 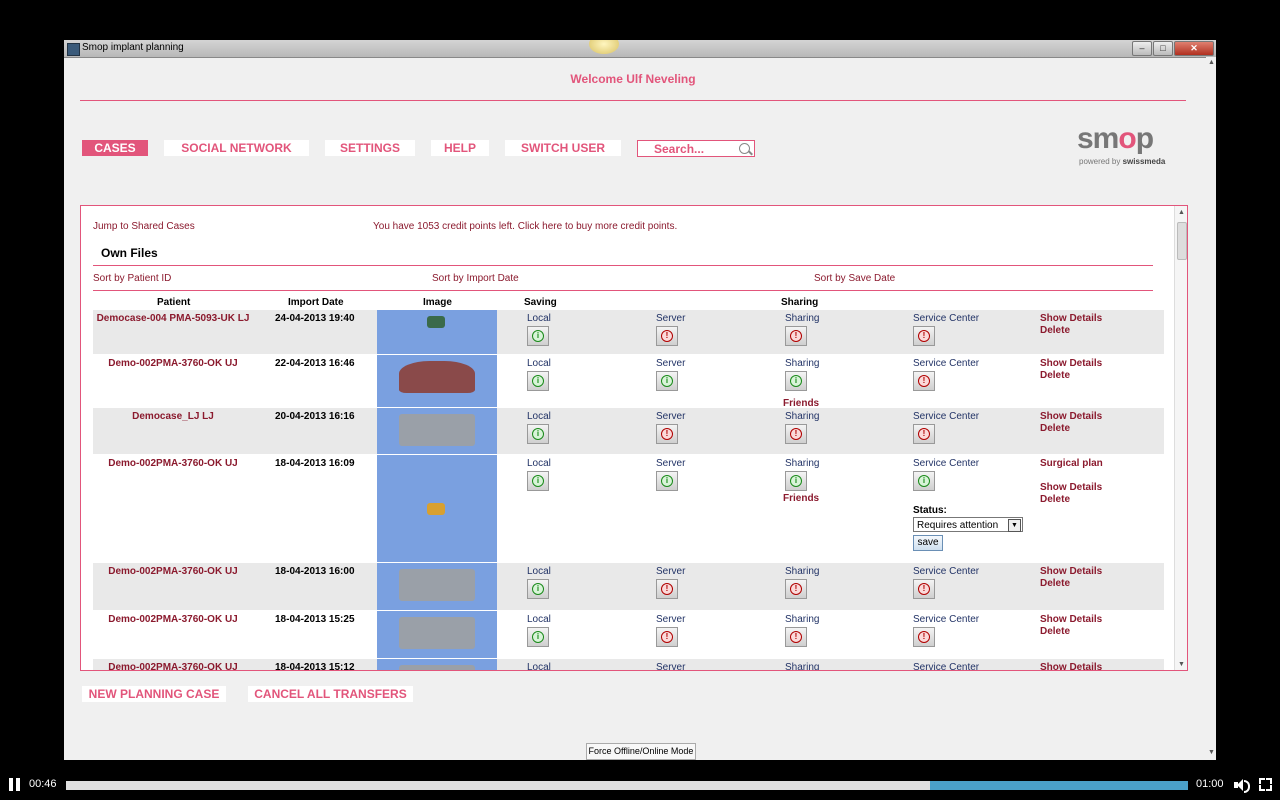 What do you see at coordinates (115, 148) in the screenshot?
I see `nav-cases: CASES` at bounding box center [115, 148].